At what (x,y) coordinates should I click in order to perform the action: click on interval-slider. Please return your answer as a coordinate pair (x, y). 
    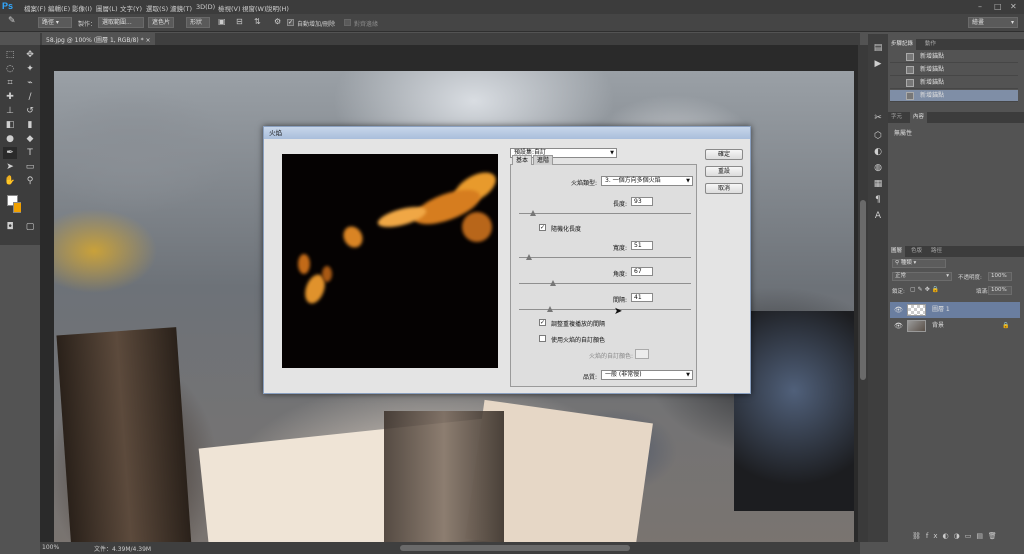
    Looking at the image, I should click on (605, 309).